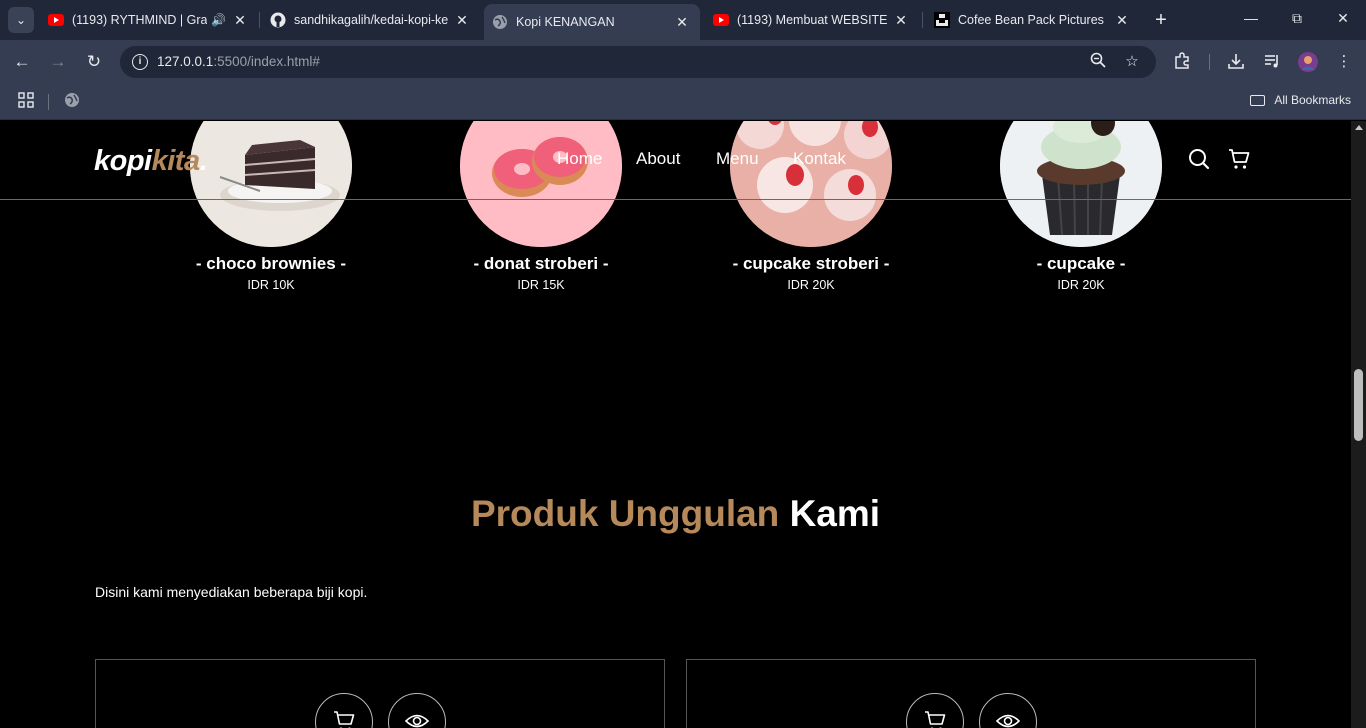  I want to click on all-bookmarks-label: All Bookmarks, so click(1312, 100).